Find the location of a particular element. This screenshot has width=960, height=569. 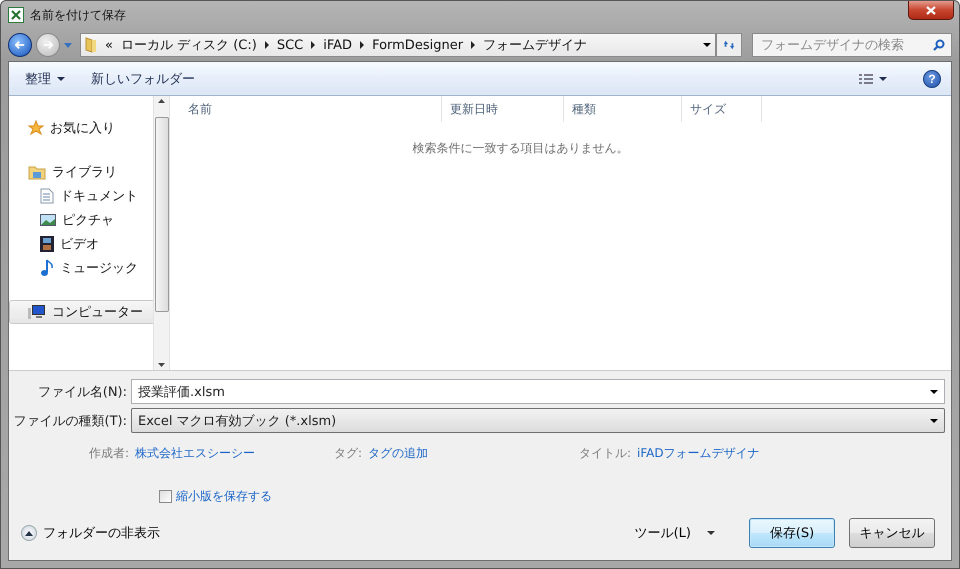

sidebar-item: ミュージック is located at coordinates (82, 268).